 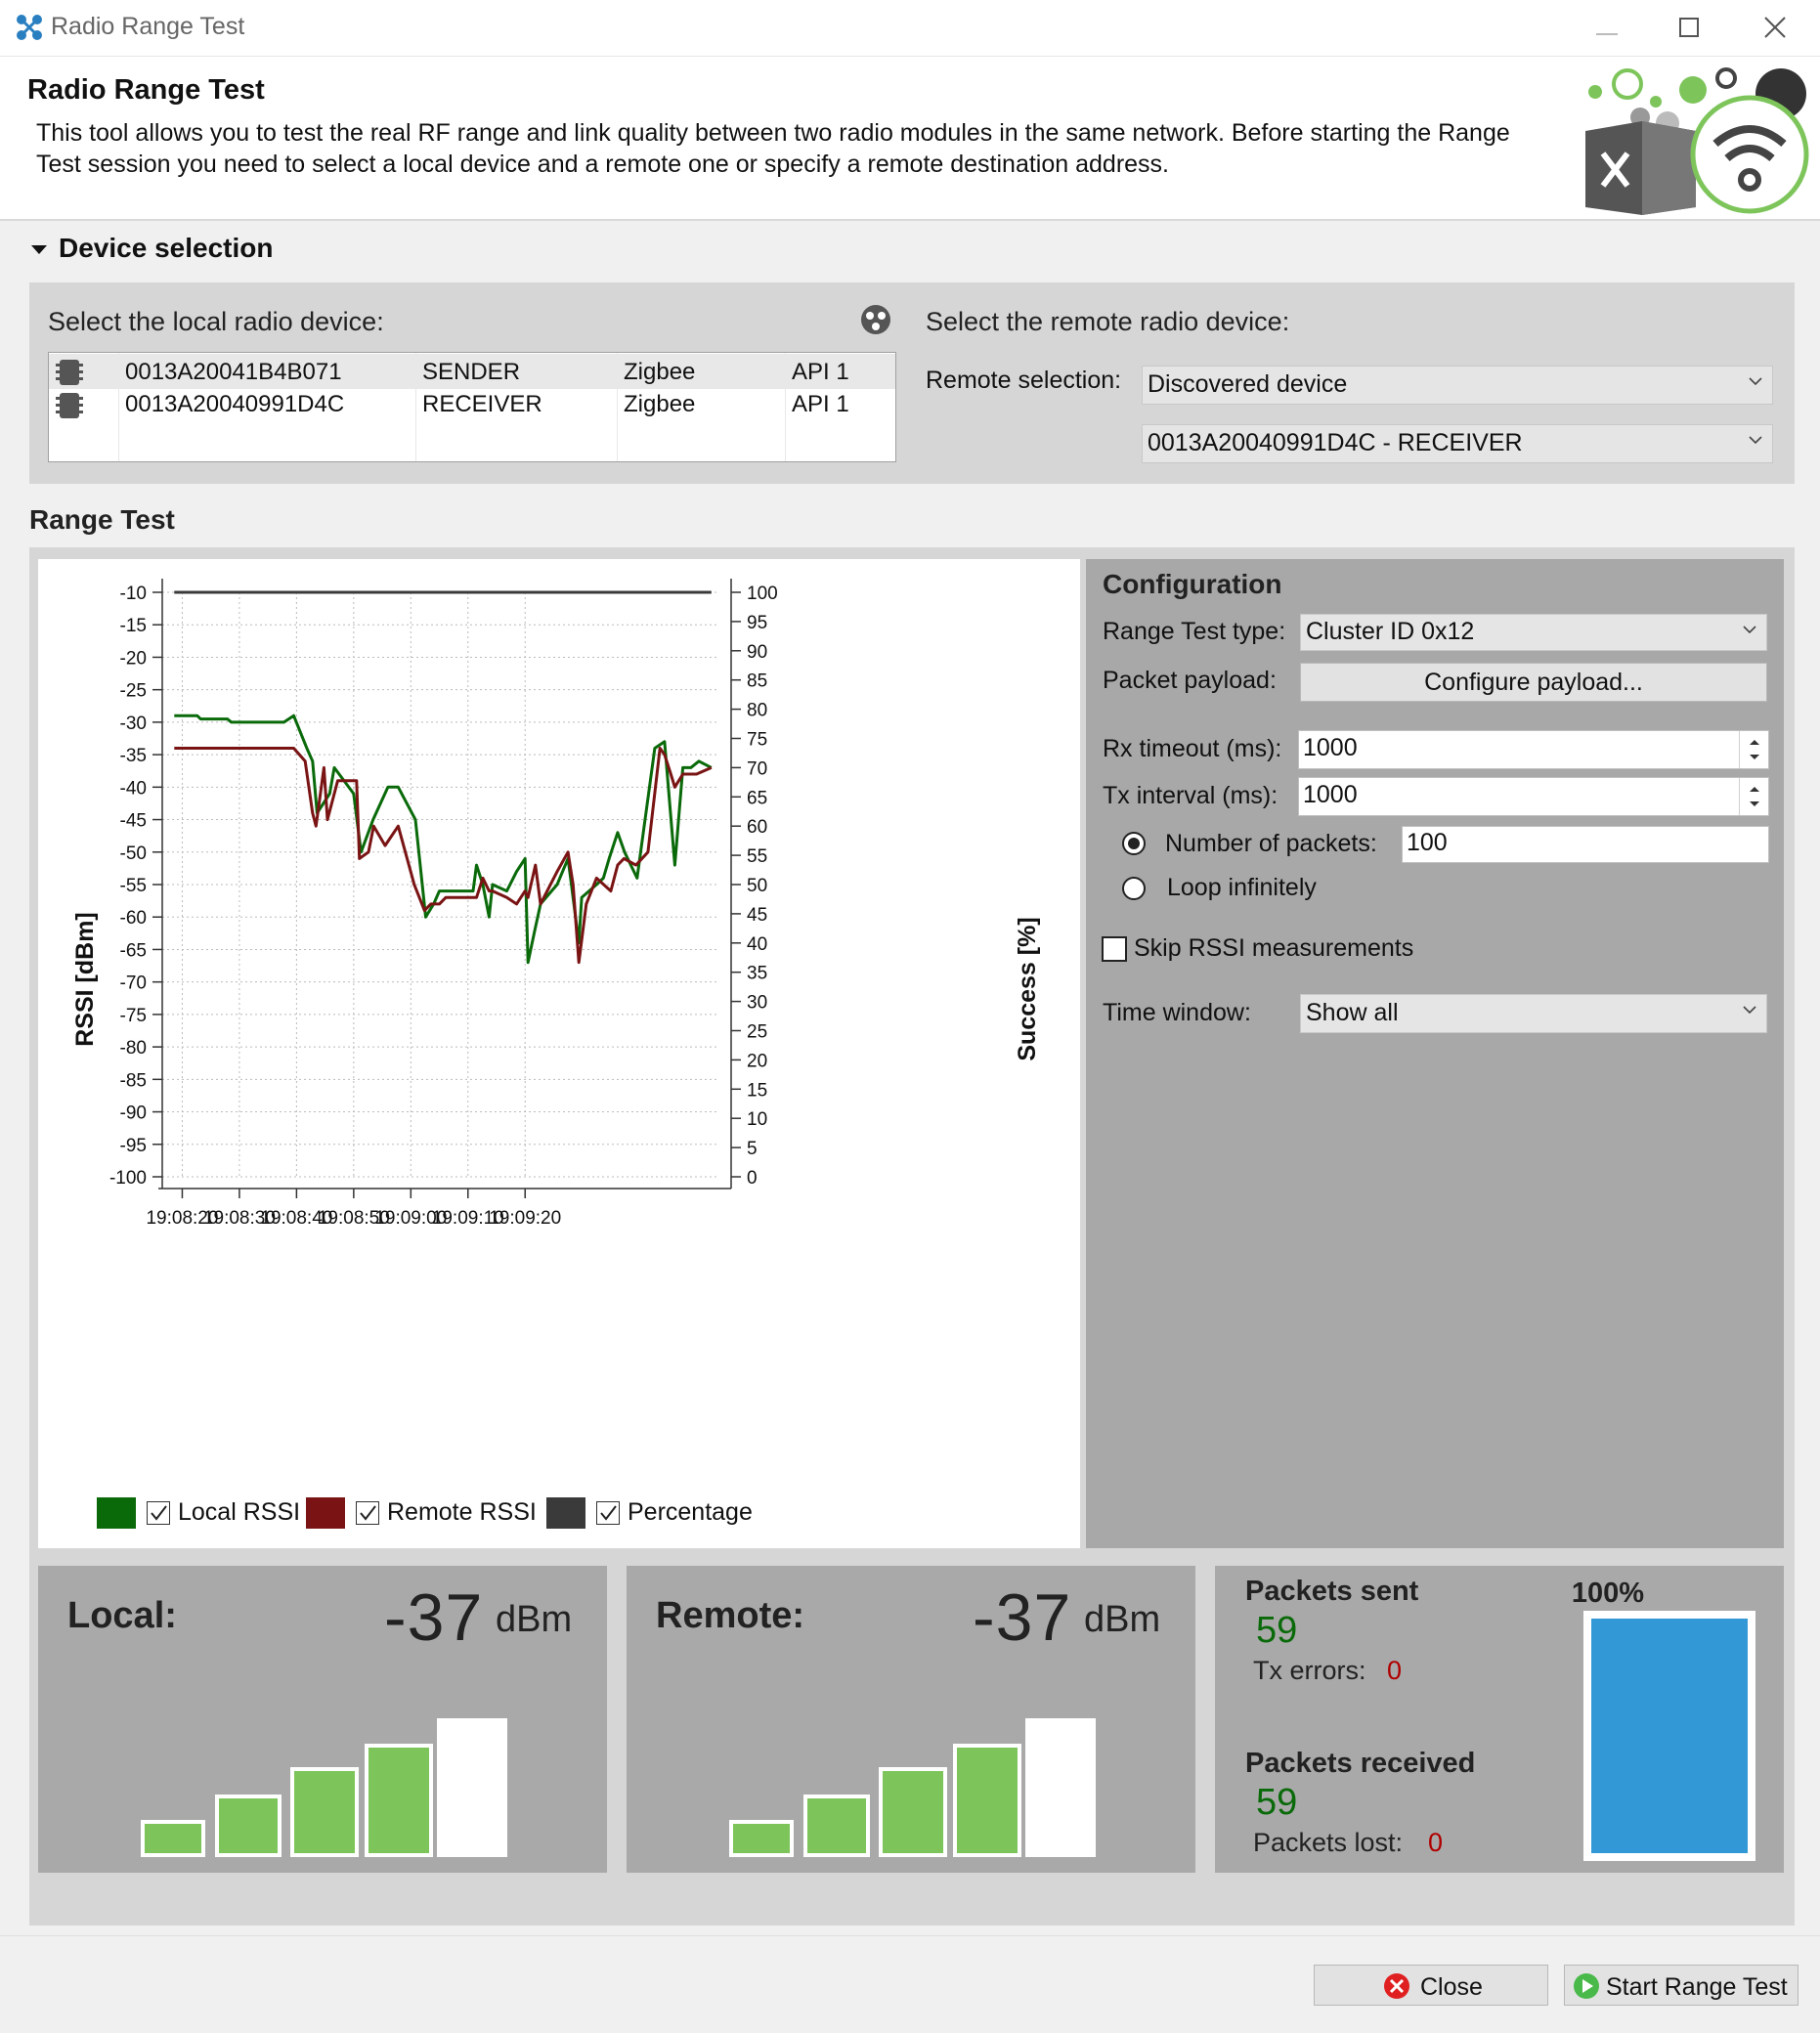 I want to click on local-rssi-value: -37, so click(x=434, y=1617).